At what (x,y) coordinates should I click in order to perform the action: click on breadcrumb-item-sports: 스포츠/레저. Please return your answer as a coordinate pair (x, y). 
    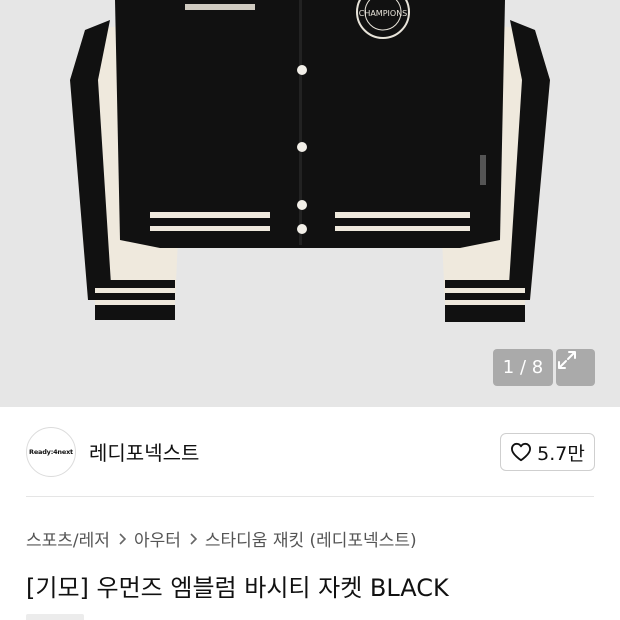
    Looking at the image, I should click on (68, 538).